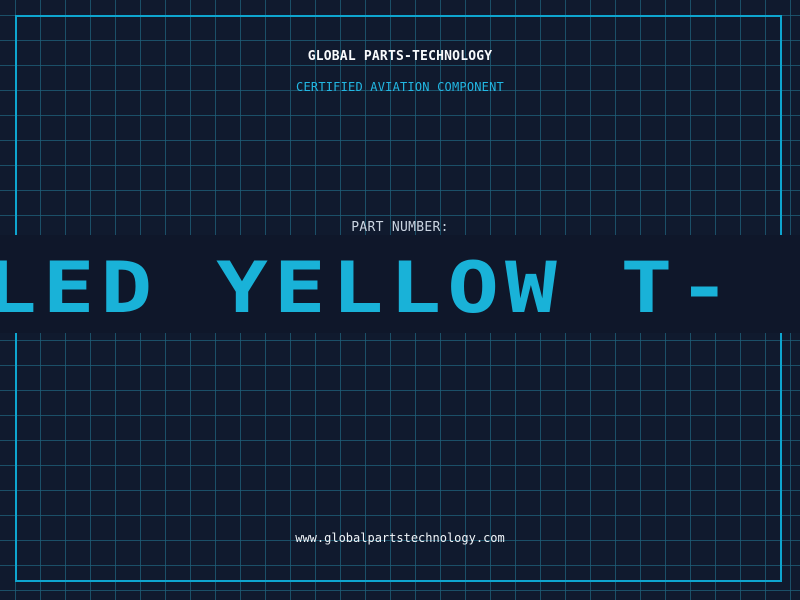  Describe the element at coordinates (400, 56) in the screenshot. I see `company-name: GLOBAL PARTS-TECHNOLOGY` at that location.